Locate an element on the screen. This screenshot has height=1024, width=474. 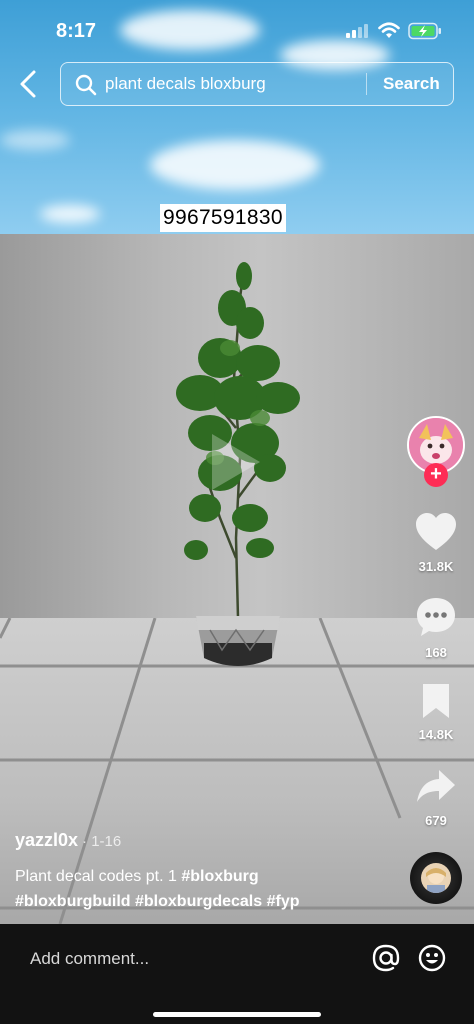
comment-count: 168 is located at coordinates (436, 652).